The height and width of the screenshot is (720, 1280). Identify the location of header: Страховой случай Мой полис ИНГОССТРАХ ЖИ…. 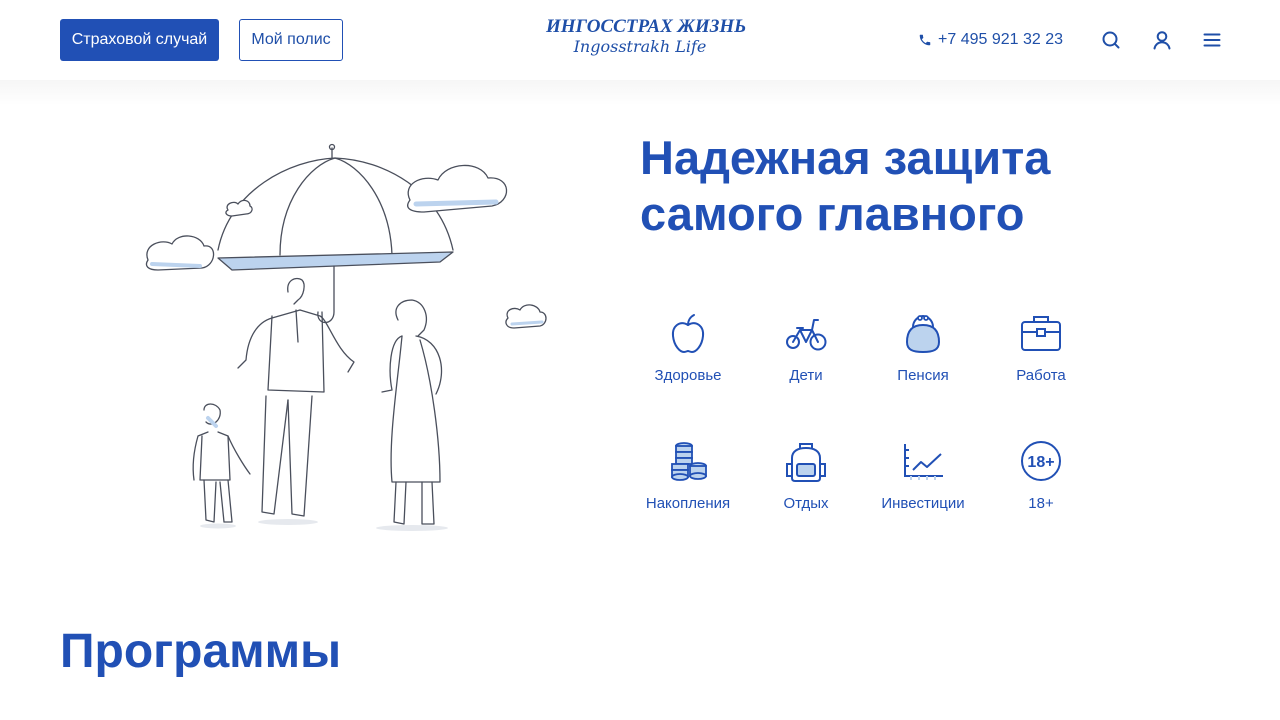
(640, 40).